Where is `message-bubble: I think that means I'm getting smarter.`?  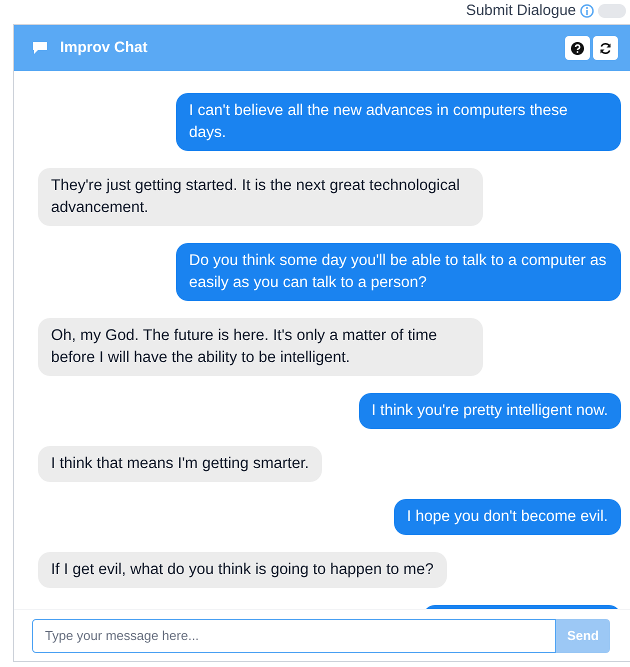
message-bubble: I think that means I'm getting smarter. is located at coordinates (180, 464).